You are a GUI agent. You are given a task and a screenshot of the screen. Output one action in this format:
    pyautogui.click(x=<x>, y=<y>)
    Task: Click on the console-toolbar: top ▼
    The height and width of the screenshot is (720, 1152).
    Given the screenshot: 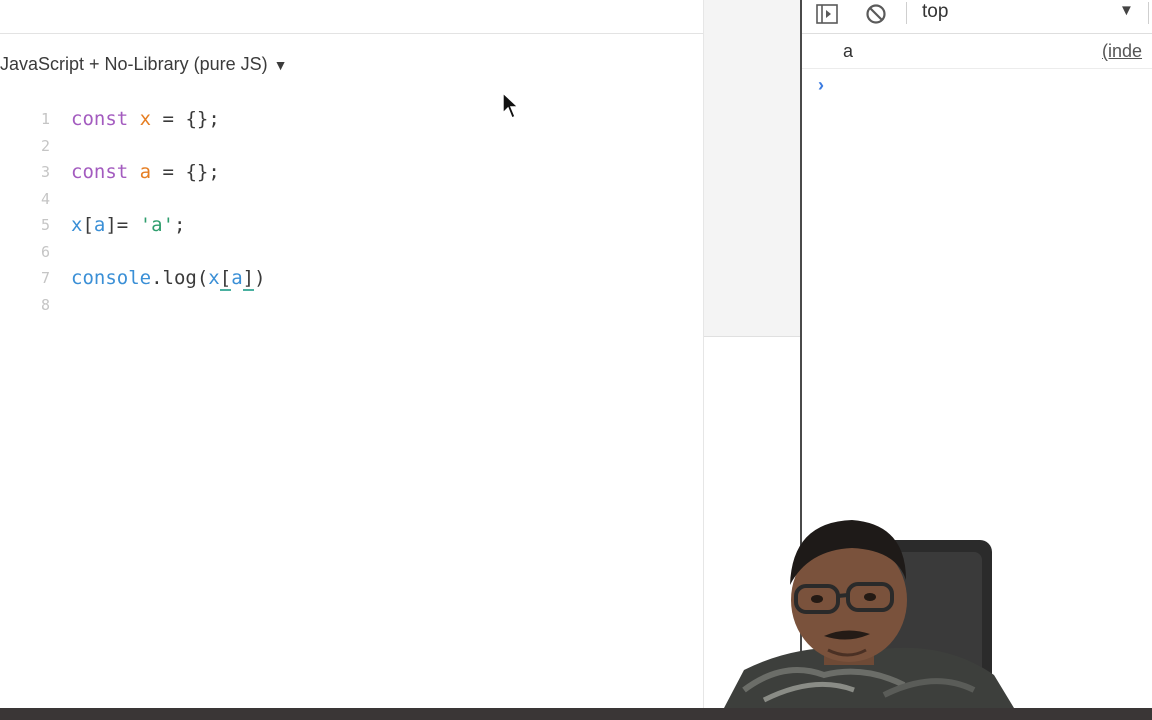 What is the action you would take?
    pyautogui.click(x=977, y=17)
    